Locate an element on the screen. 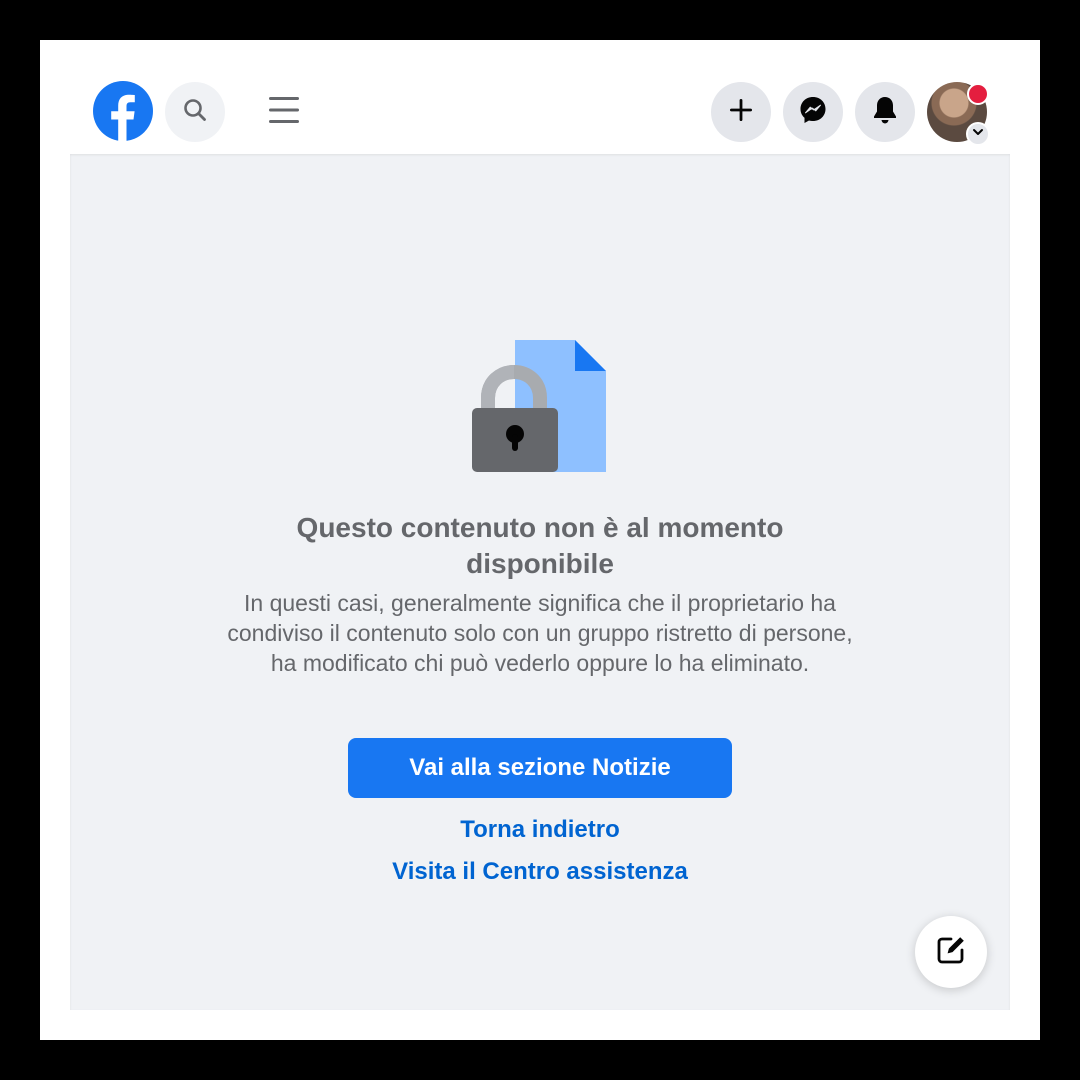 Image resolution: width=1080 pixels, height=1080 pixels. notification-dot is located at coordinates (978, 94).